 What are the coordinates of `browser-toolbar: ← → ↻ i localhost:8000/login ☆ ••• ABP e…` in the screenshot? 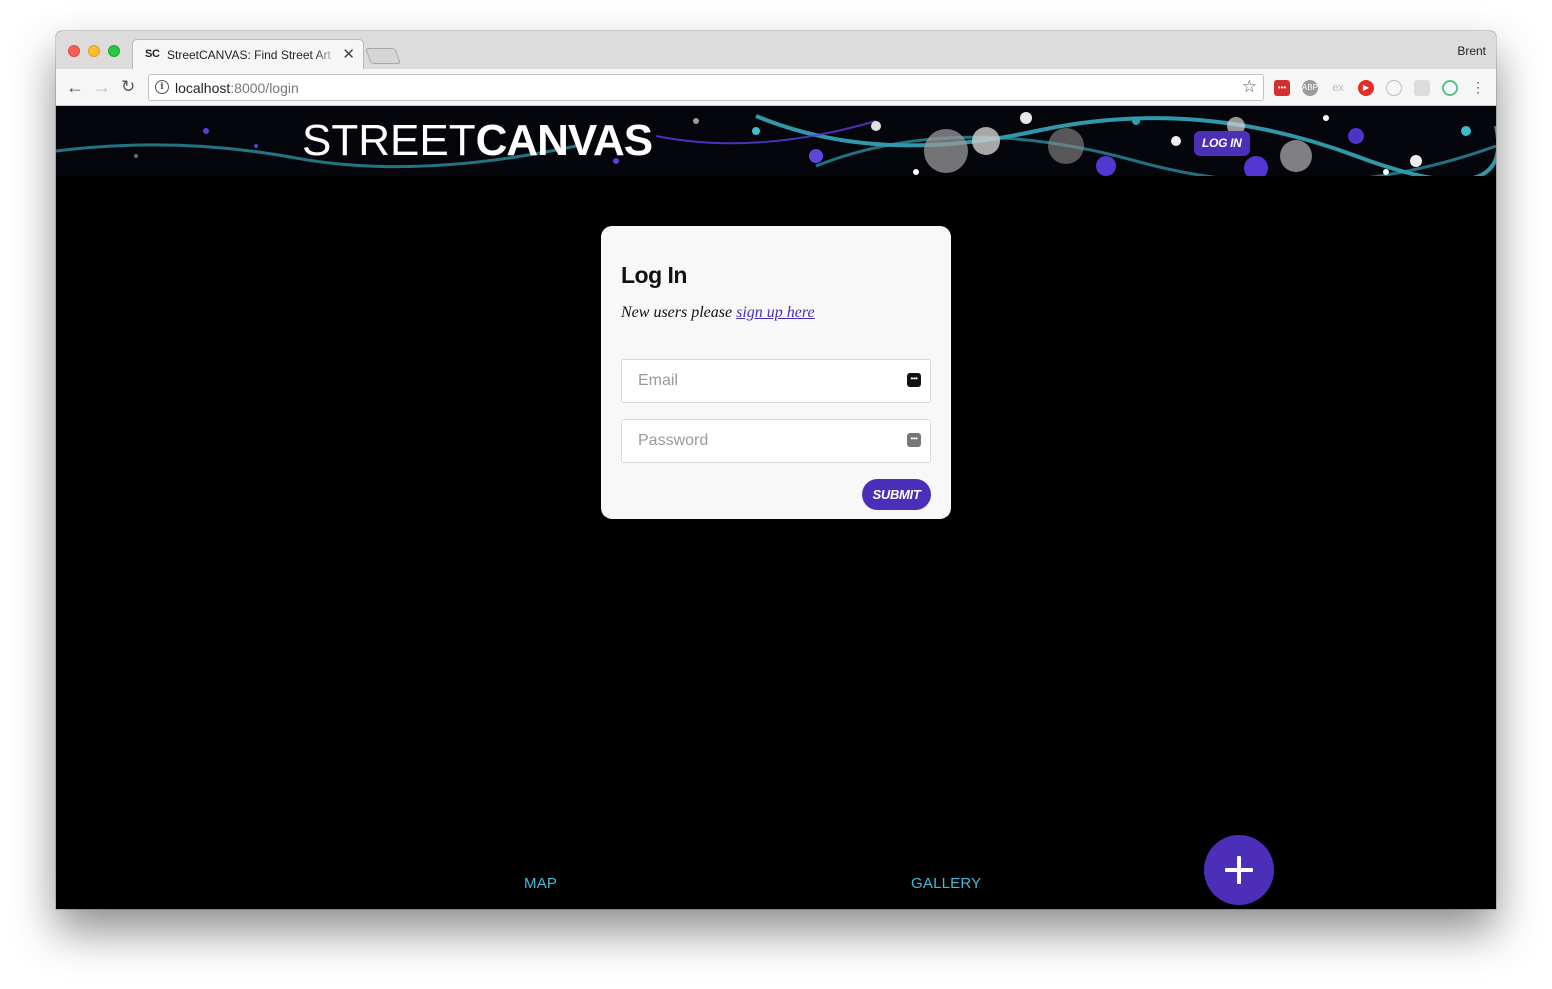 It's located at (776, 87).